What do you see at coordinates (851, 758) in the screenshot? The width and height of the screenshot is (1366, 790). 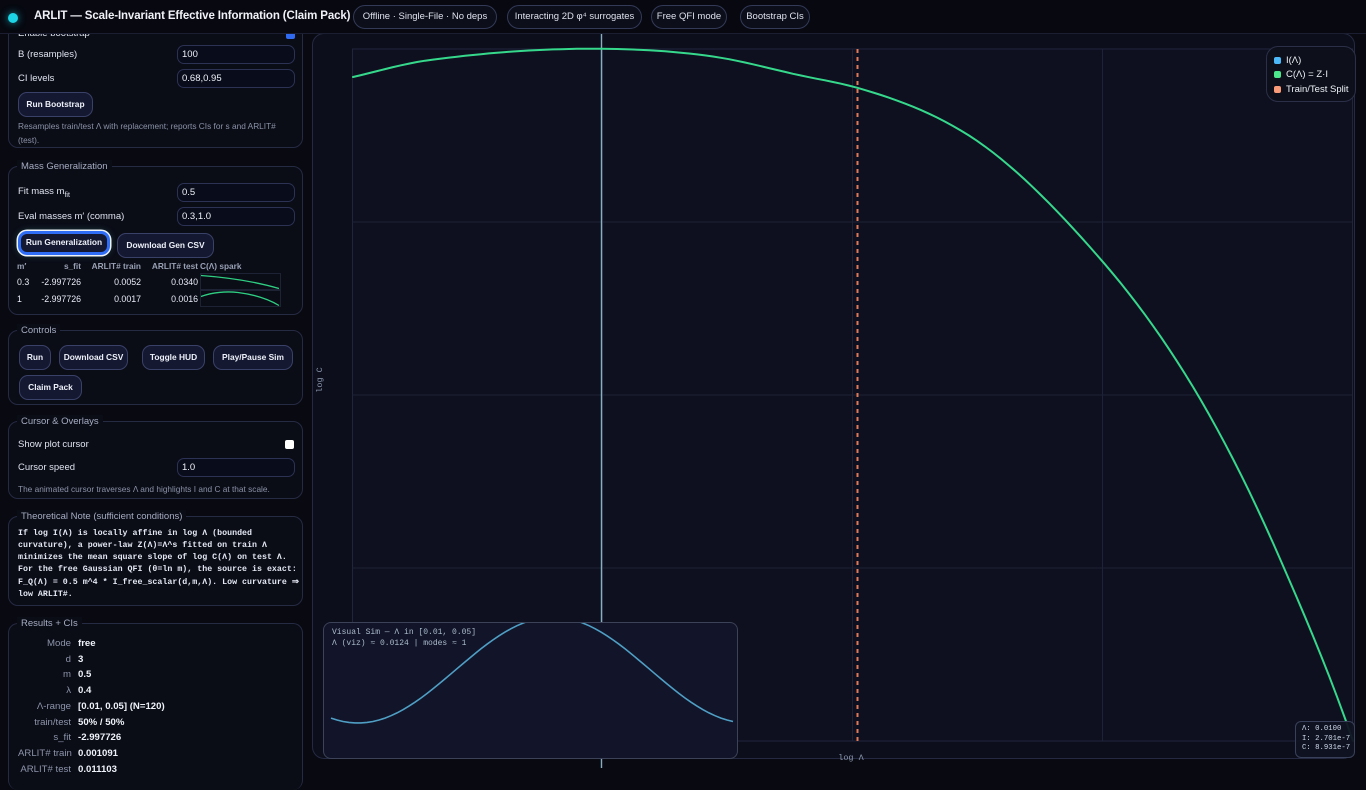 I see `svg-text: log Λ` at bounding box center [851, 758].